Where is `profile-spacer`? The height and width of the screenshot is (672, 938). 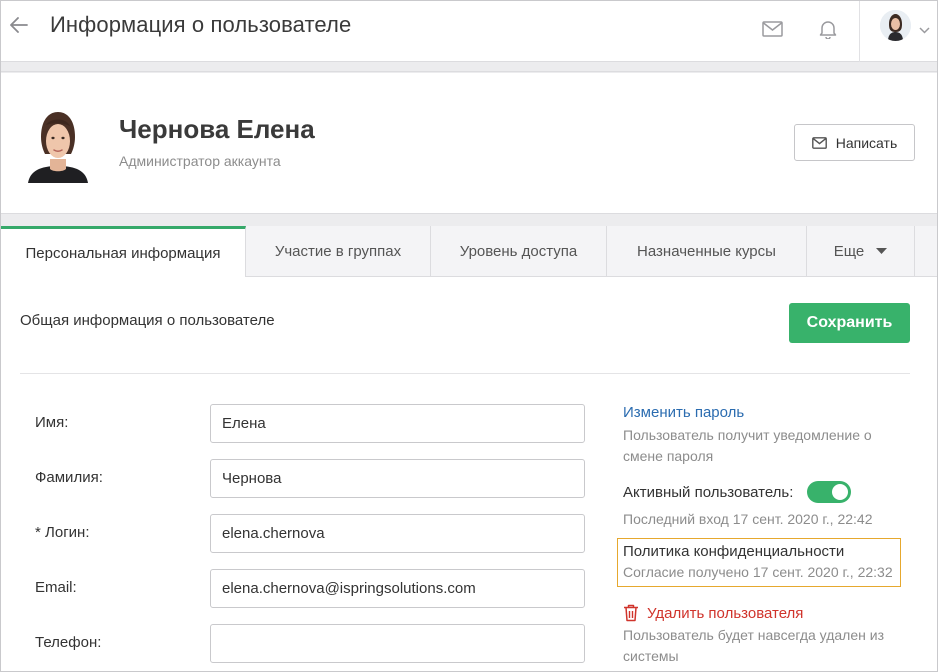 profile-spacer is located at coordinates (469, 220).